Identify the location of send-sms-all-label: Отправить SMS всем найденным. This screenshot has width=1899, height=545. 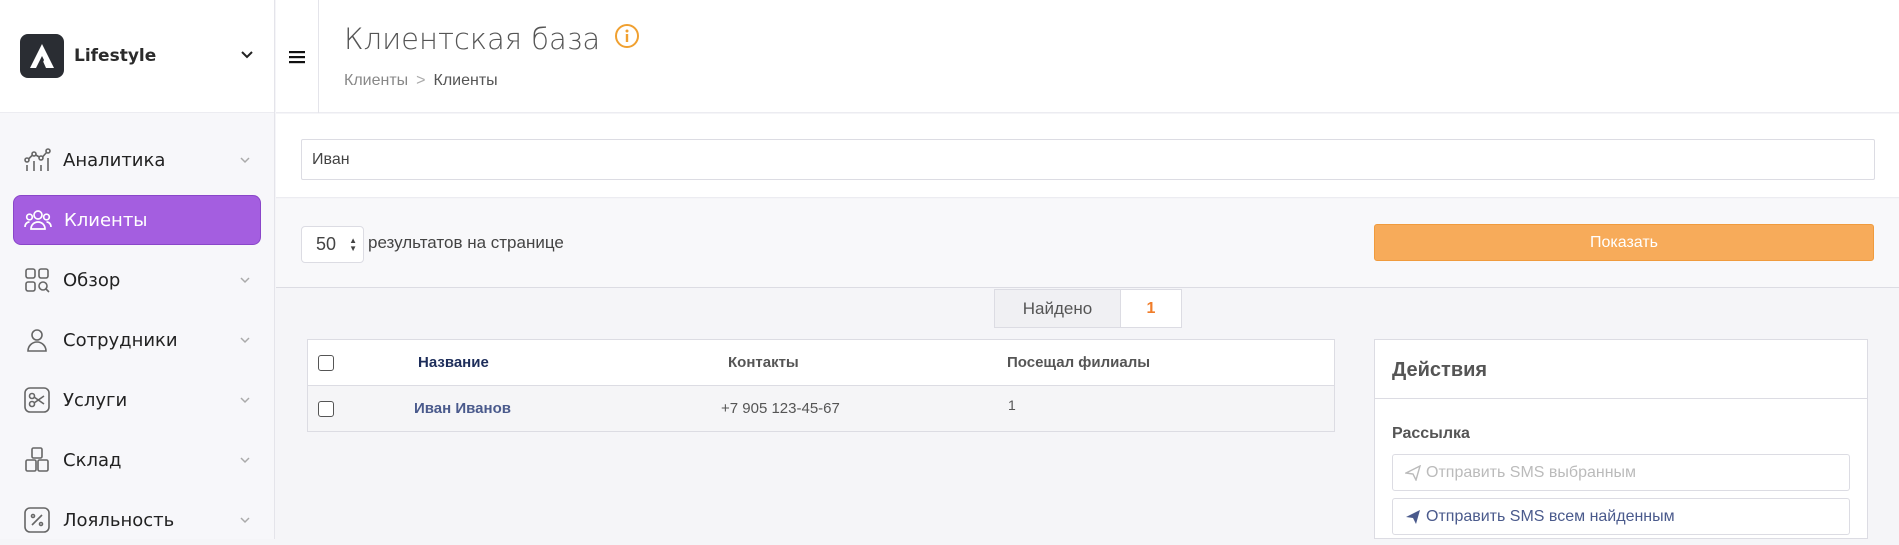
(1550, 516).